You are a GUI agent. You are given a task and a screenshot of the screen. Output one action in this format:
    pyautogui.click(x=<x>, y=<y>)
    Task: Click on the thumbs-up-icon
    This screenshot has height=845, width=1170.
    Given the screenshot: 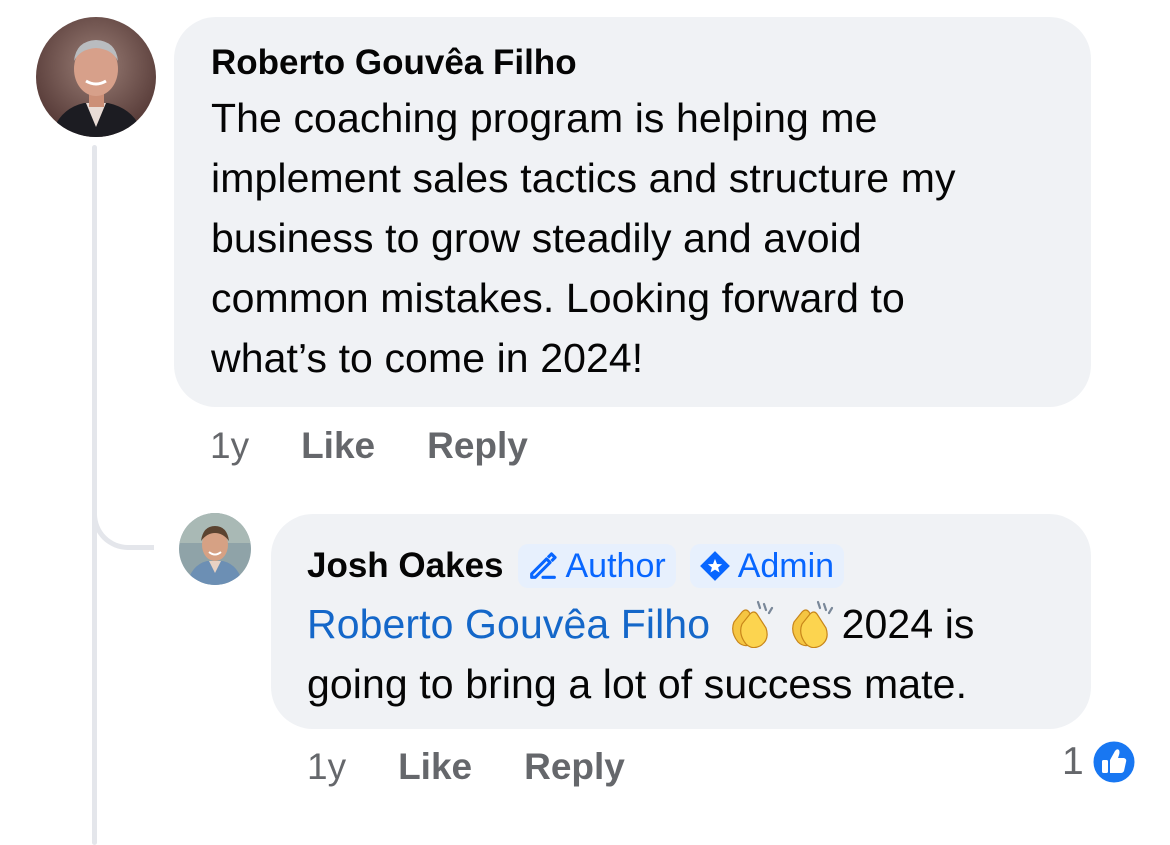 What is the action you would take?
    pyautogui.click(x=1114, y=762)
    